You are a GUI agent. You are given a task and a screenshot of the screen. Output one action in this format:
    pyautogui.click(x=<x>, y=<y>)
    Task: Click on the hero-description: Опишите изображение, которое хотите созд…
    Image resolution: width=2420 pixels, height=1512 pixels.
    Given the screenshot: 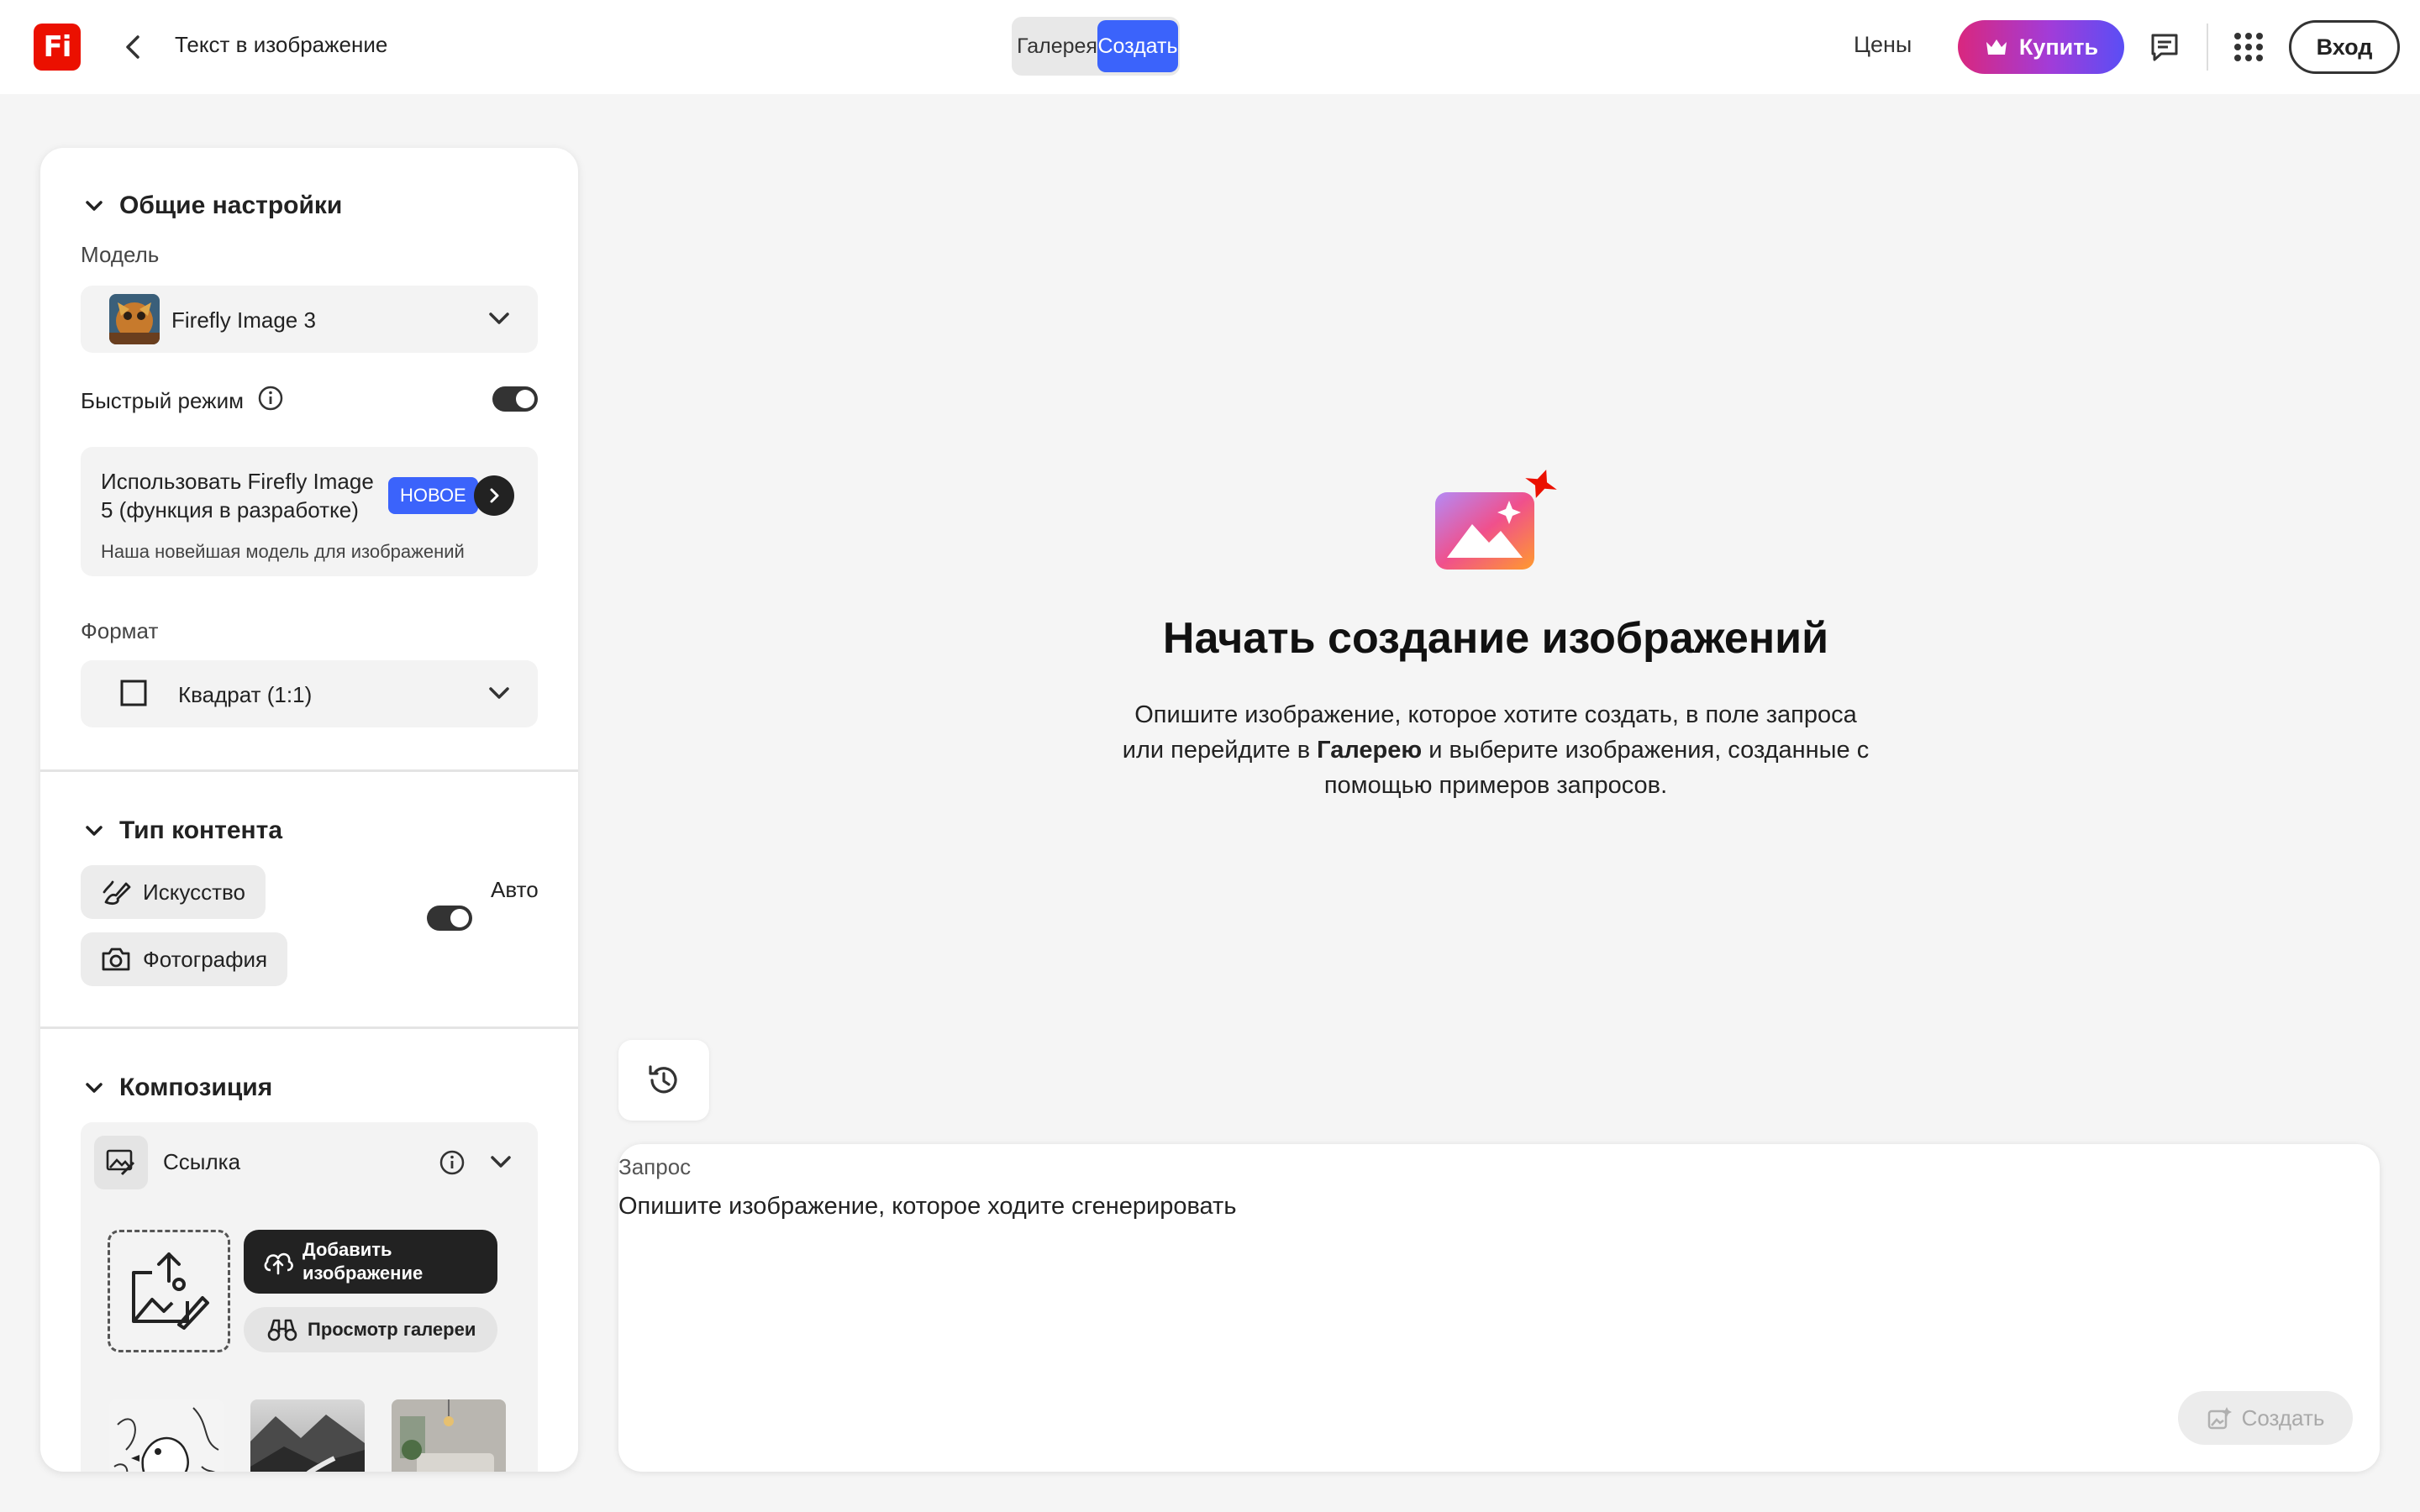 What is the action you would take?
    pyautogui.click(x=1496, y=750)
    